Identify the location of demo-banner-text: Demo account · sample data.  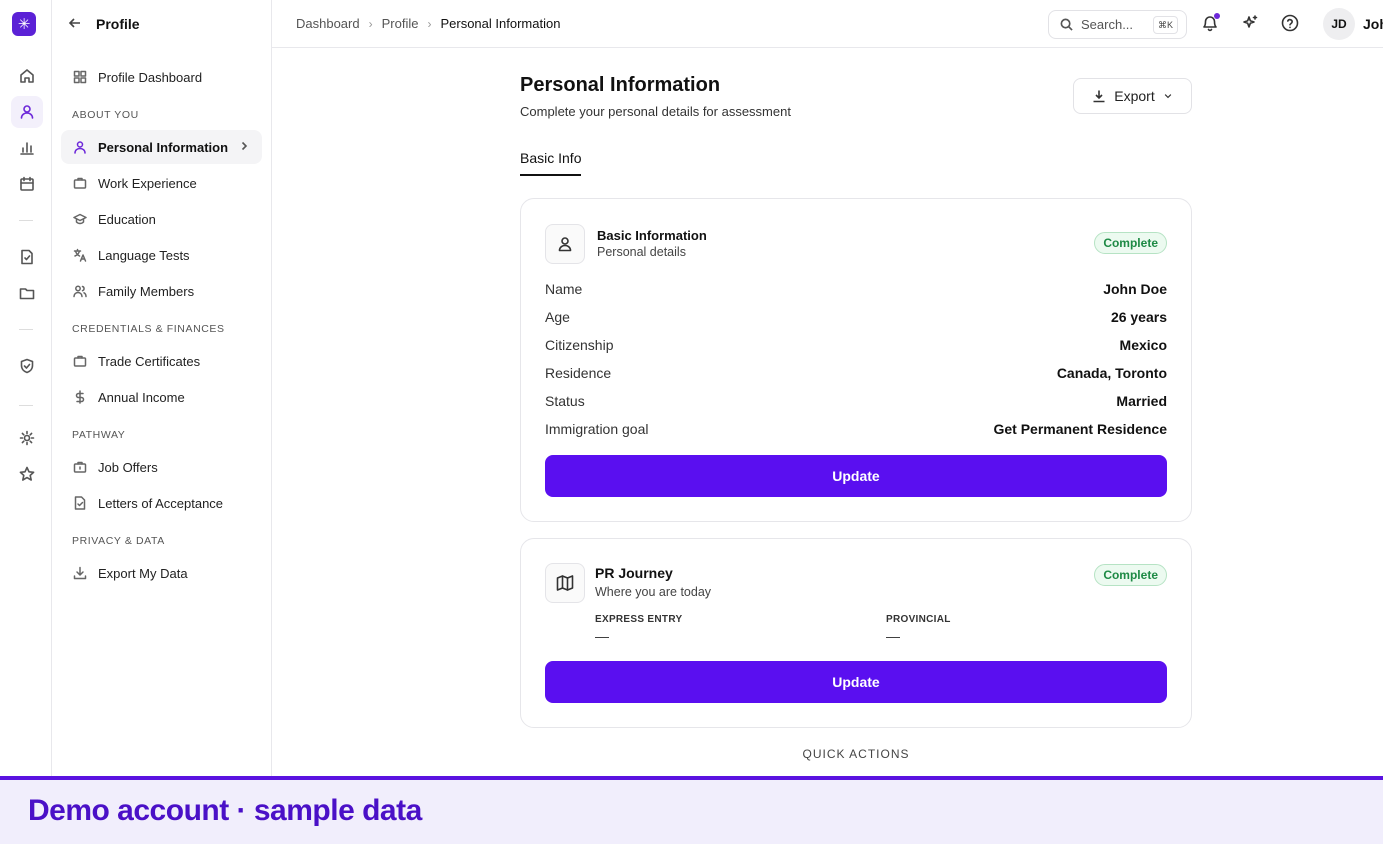
(225, 810).